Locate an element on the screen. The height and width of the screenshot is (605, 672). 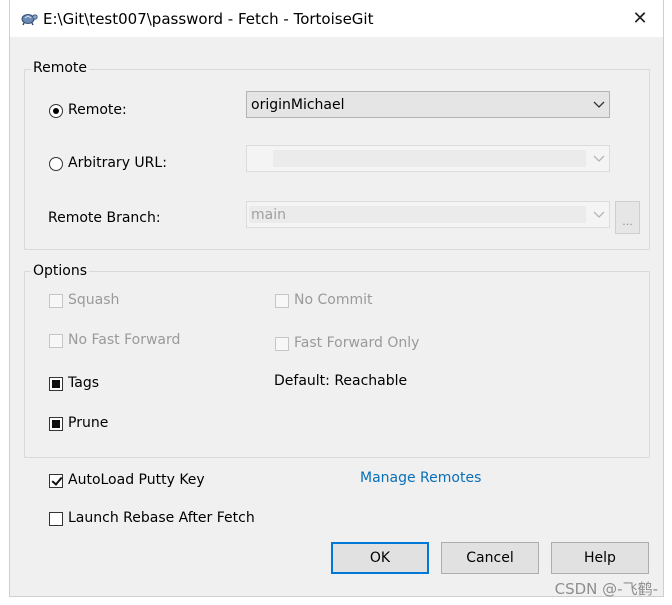
tortoisegit-icon is located at coordinates (29, 20).